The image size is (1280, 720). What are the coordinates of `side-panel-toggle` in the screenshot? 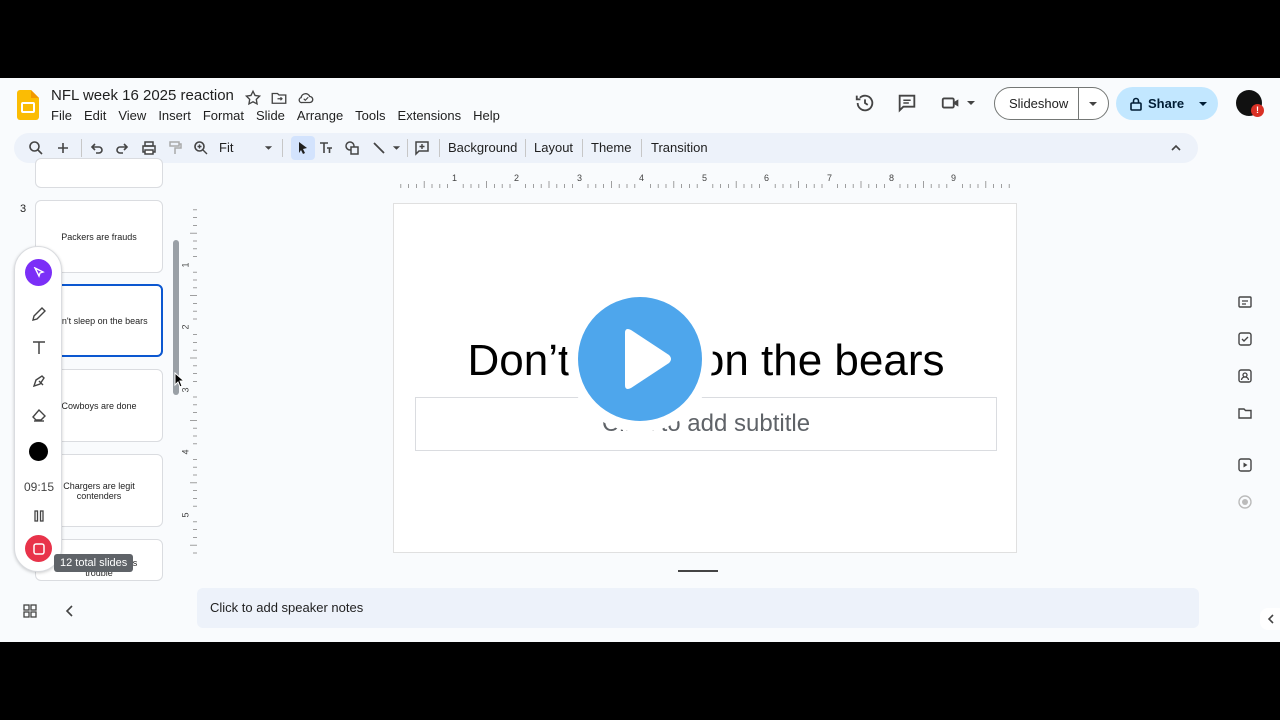 It's located at (1270, 619).